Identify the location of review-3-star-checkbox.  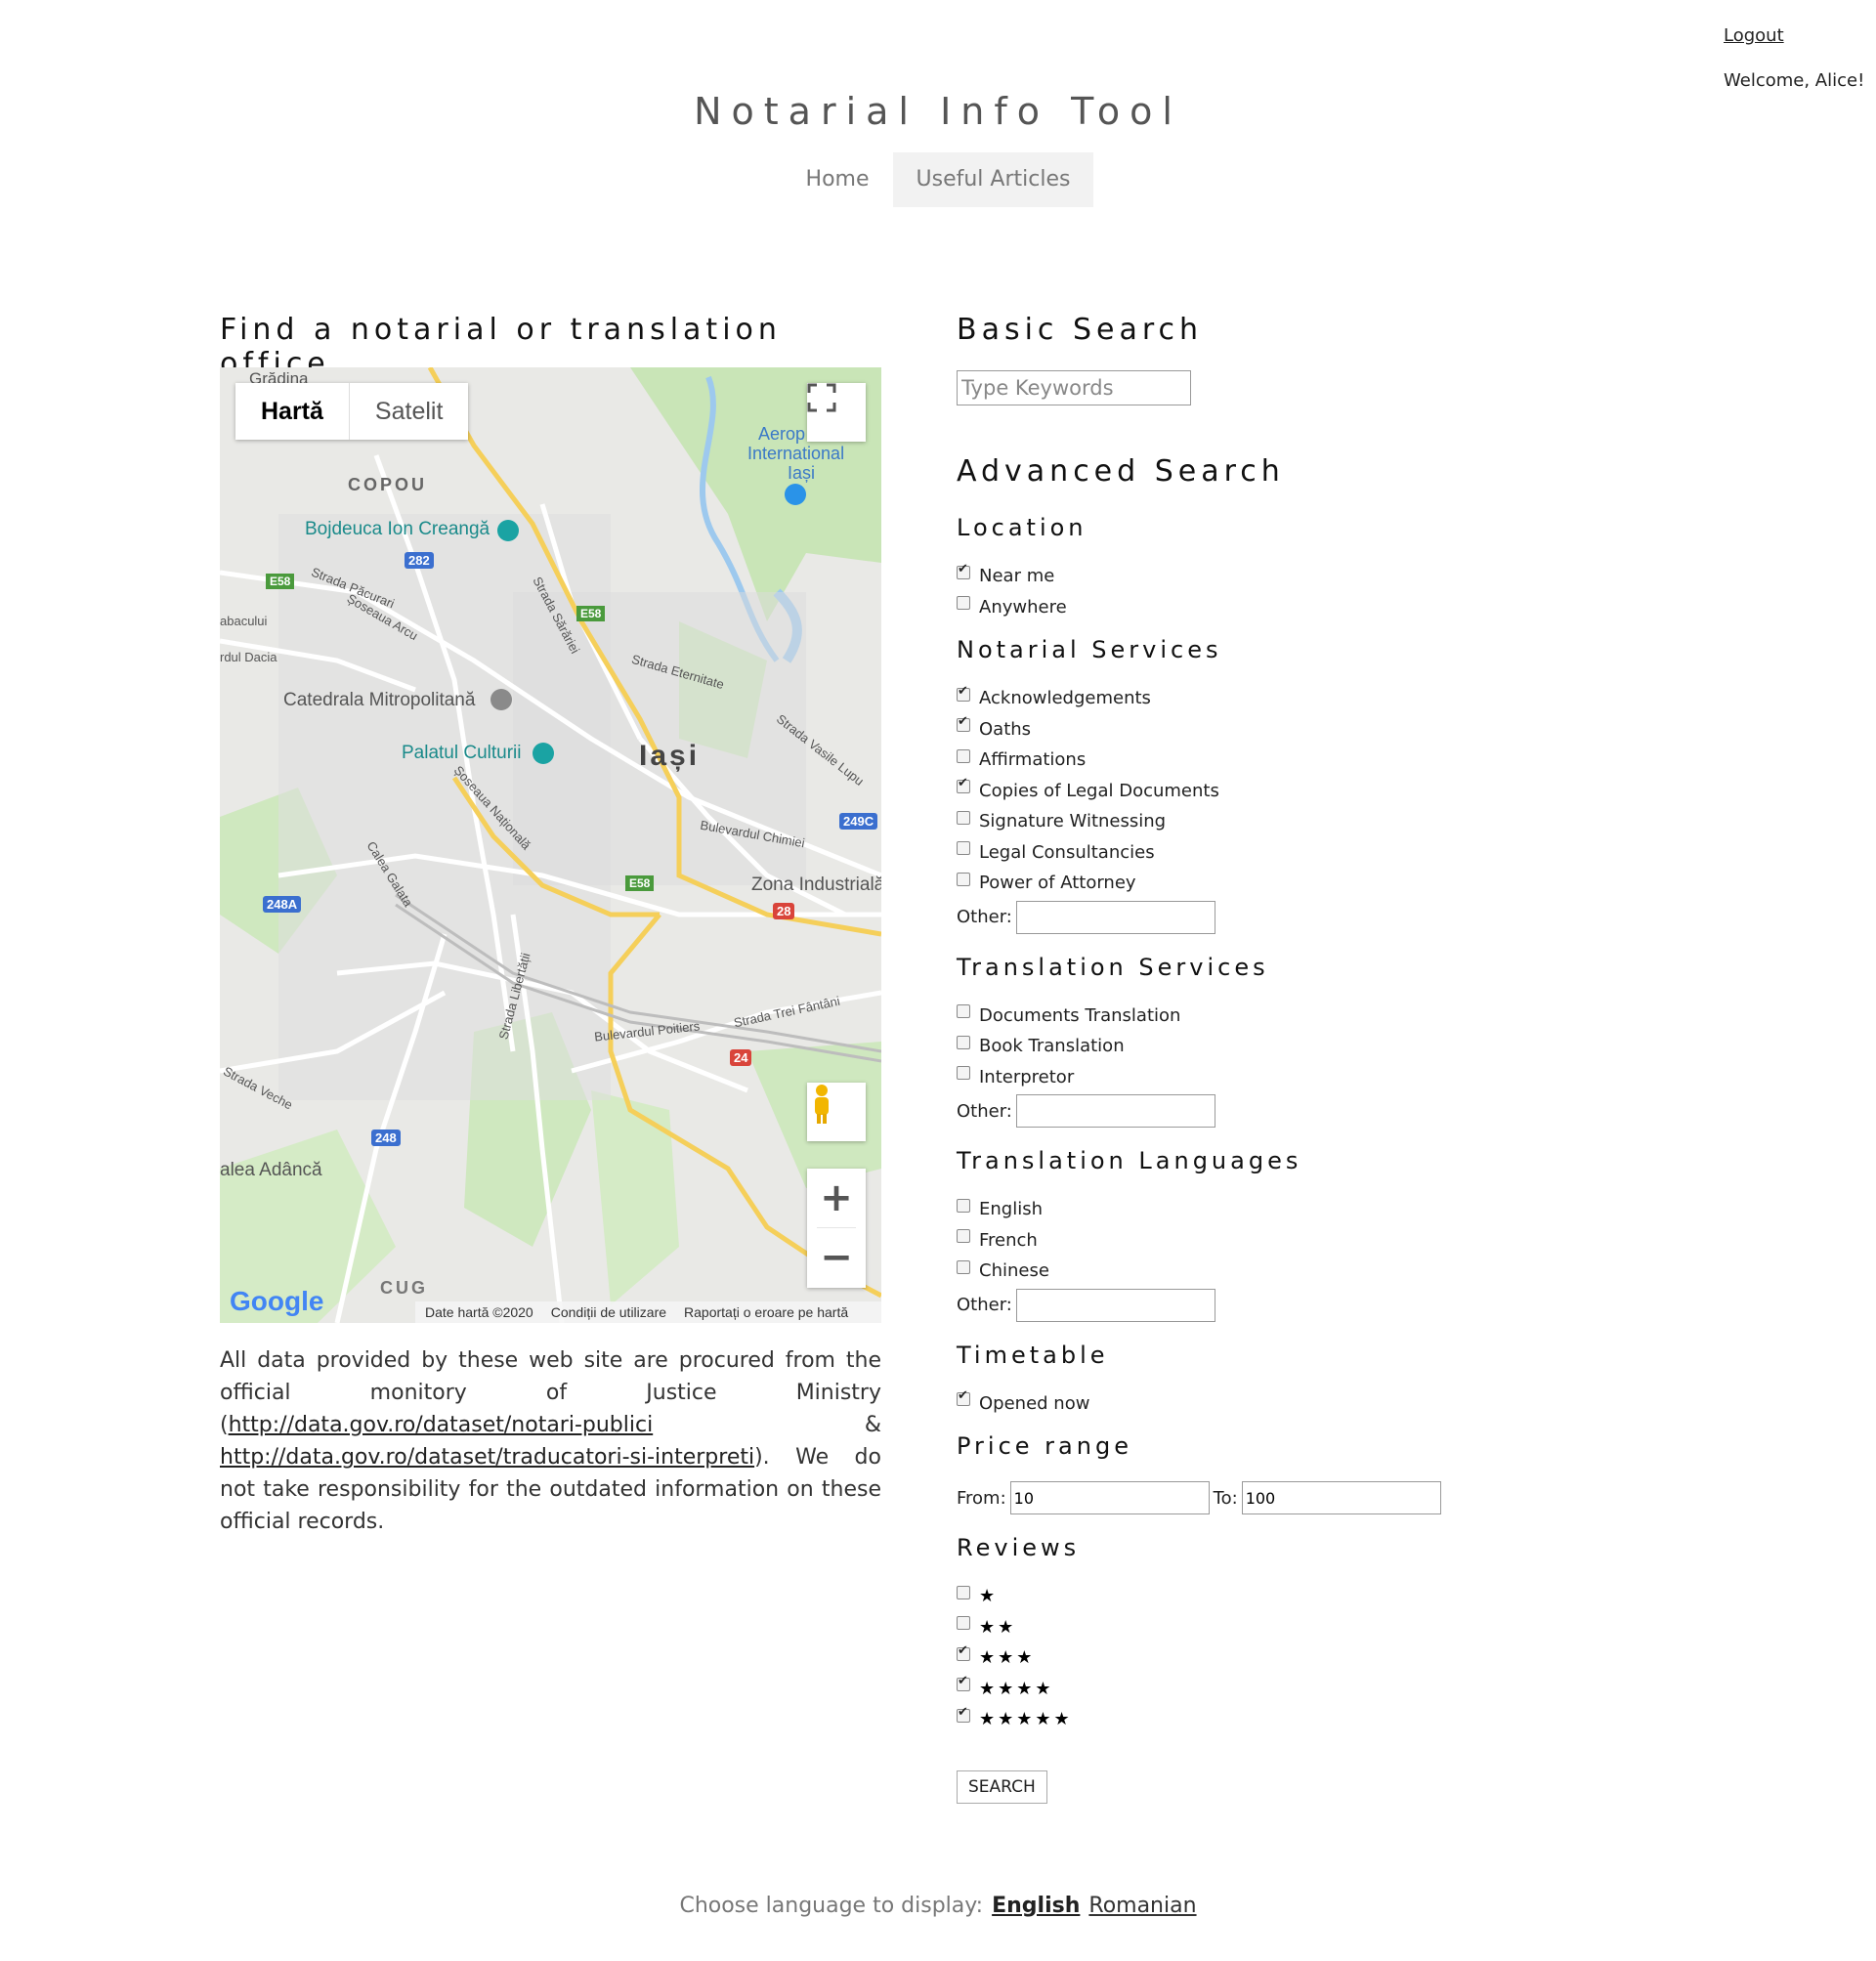
(963, 1652).